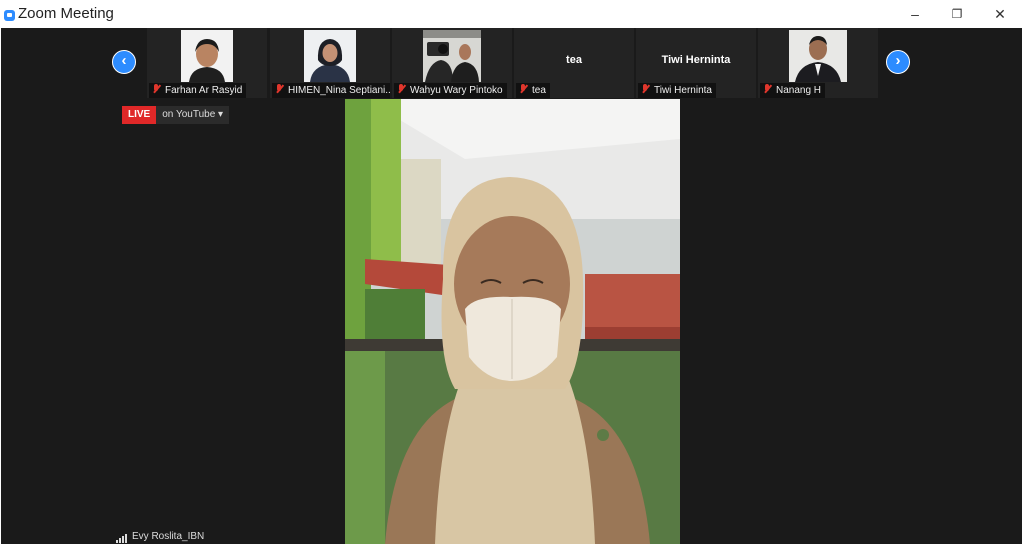  Describe the element at coordinates (957, 14) in the screenshot. I see `maximize-button: ❐` at that location.